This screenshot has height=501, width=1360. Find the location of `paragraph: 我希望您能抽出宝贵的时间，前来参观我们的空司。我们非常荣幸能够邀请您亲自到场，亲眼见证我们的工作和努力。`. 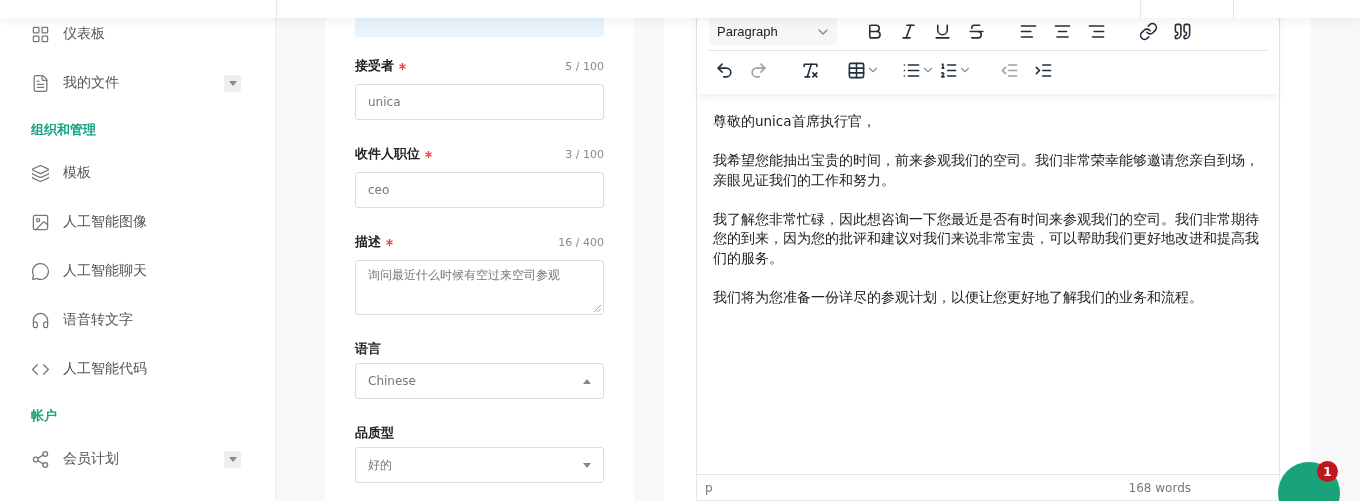

paragraph: 我希望您能抽出宝贵的时间，前来参观我们的空司。我们非常荣幸能够邀请您亲自到场，亲眼见证我们的工作和努力。 is located at coordinates (986, 170).